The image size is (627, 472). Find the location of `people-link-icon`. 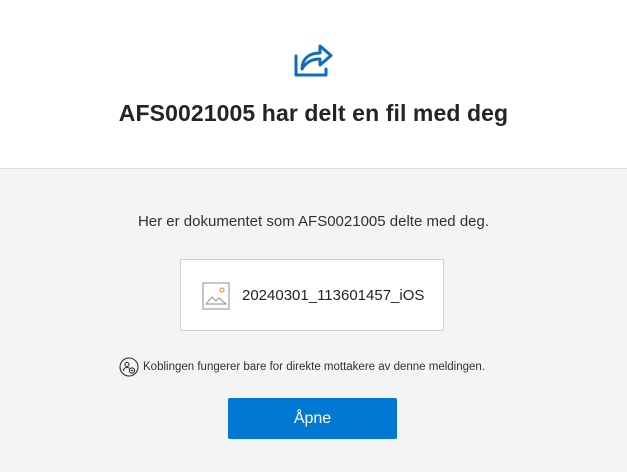

people-link-icon is located at coordinates (129, 367).